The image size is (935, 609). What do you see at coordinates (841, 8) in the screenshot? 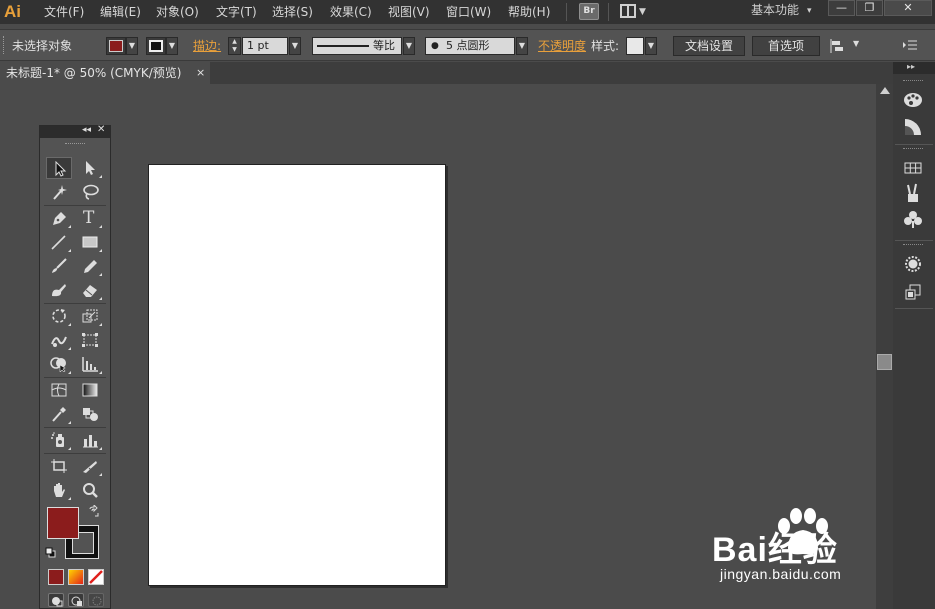
I see `minimize-button: —` at bounding box center [841, 8].